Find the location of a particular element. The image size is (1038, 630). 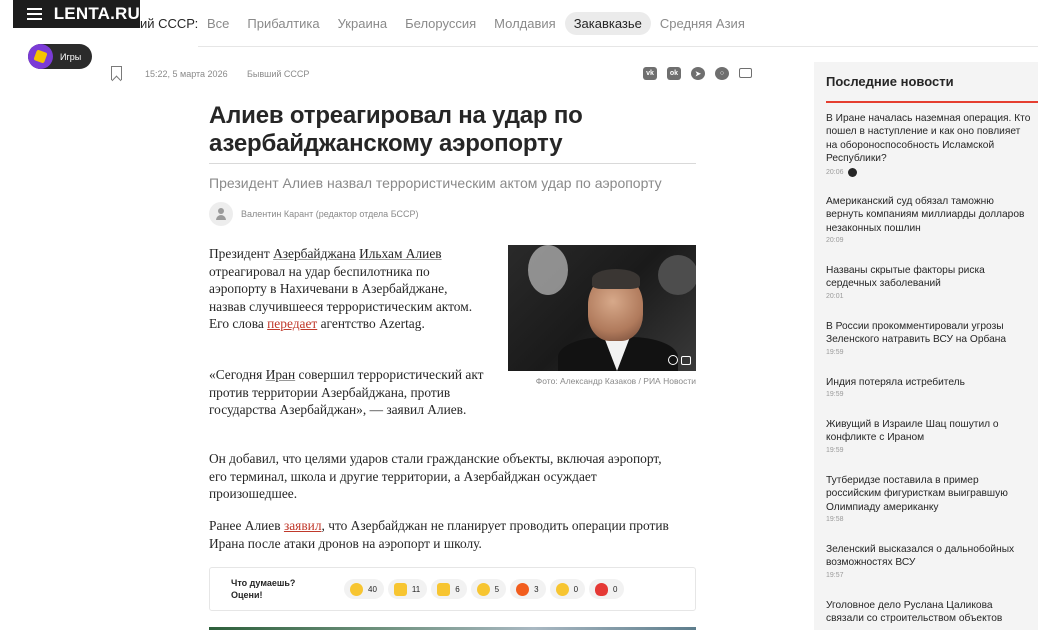

author-avatar-icon is located at coordinates (221, 214).